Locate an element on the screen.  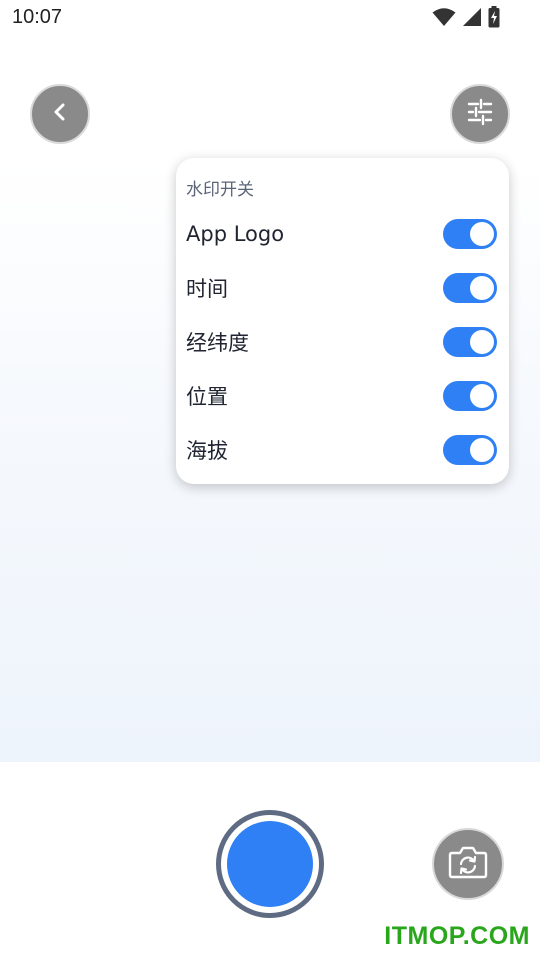
status-time: 10:07 is located at coordinates (37, 17).